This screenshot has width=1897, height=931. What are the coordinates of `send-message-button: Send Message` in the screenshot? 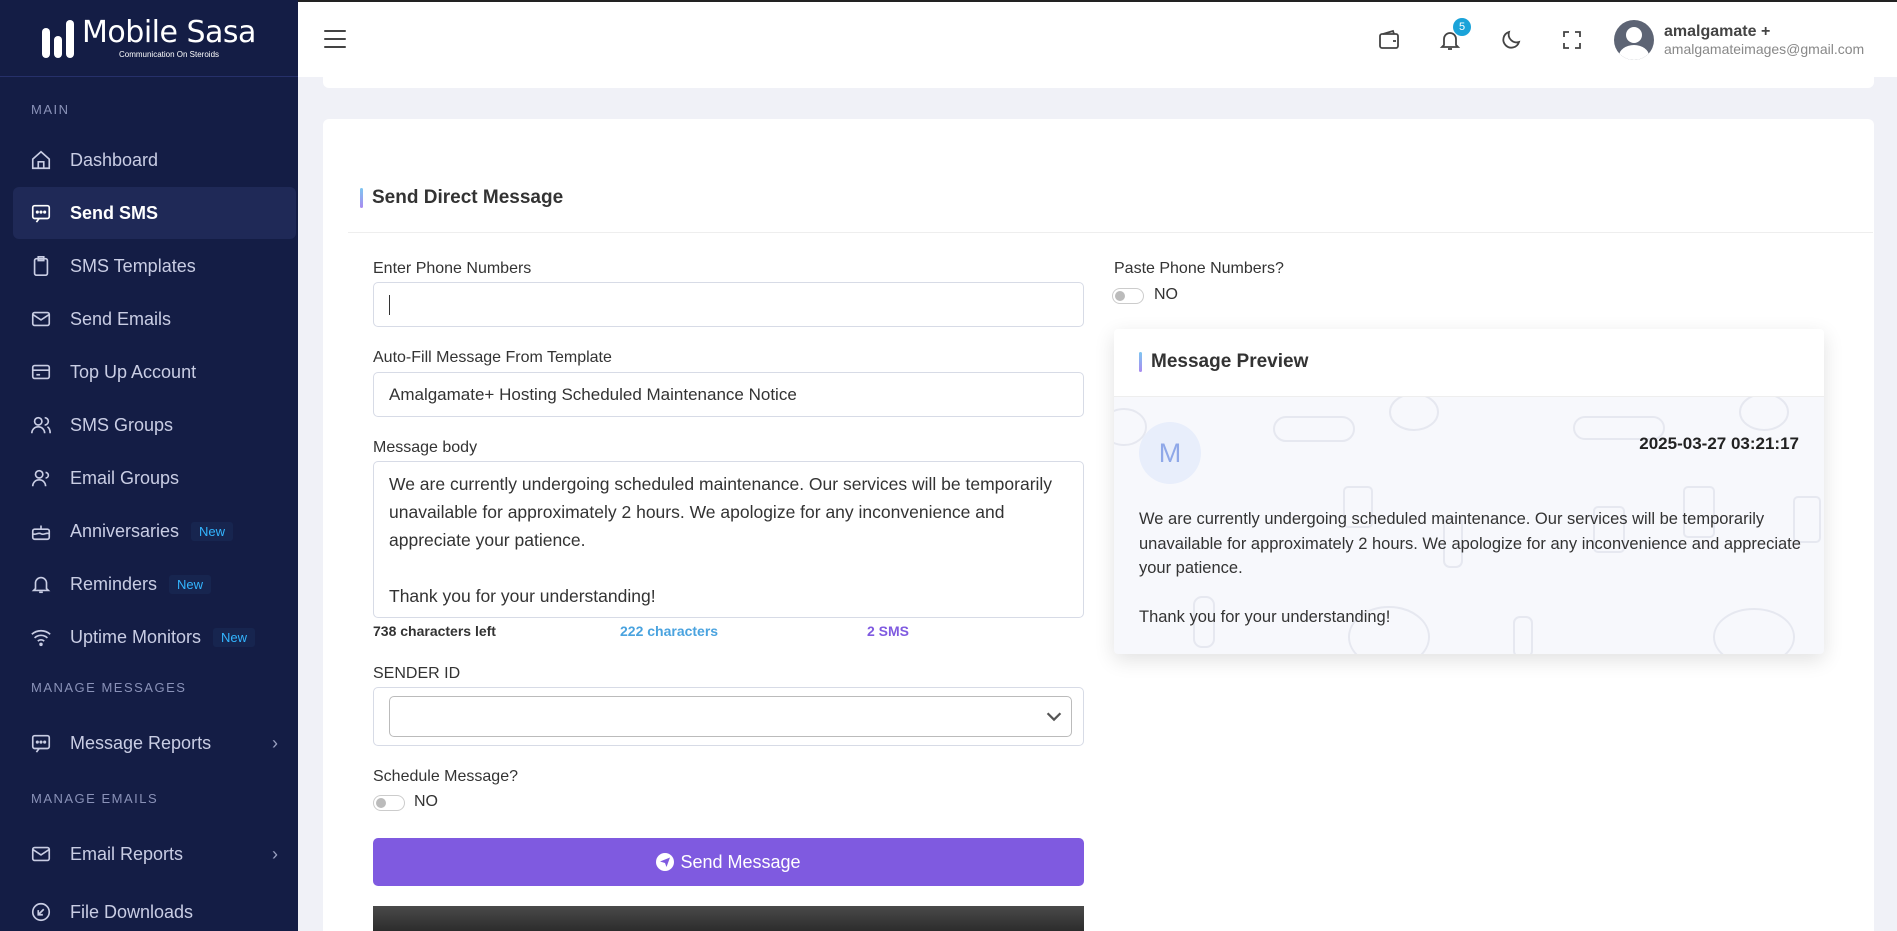 It's located at (728, 862).